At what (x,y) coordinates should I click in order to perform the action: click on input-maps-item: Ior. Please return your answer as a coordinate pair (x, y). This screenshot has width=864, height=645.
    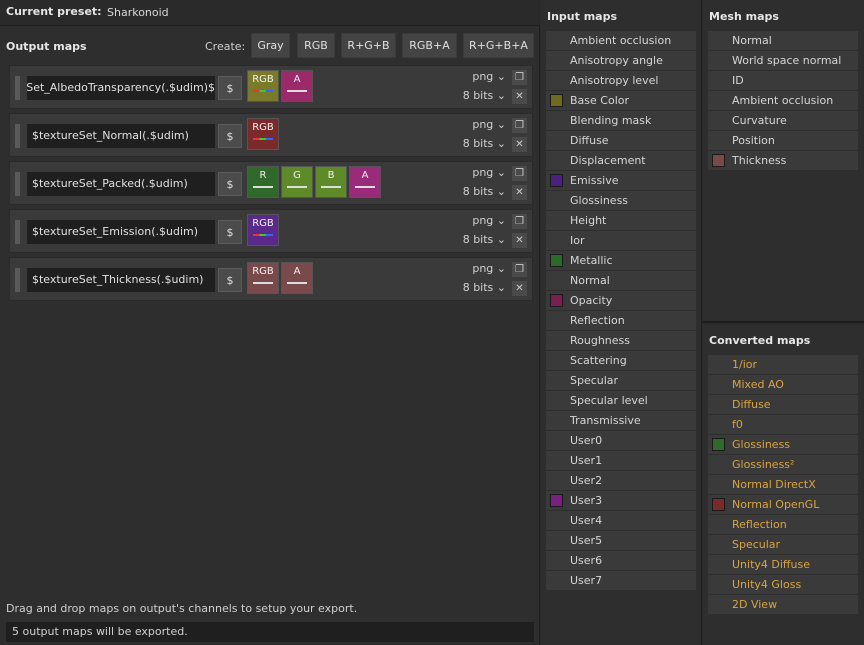
    Looking at the image, I should click on (621, 240).